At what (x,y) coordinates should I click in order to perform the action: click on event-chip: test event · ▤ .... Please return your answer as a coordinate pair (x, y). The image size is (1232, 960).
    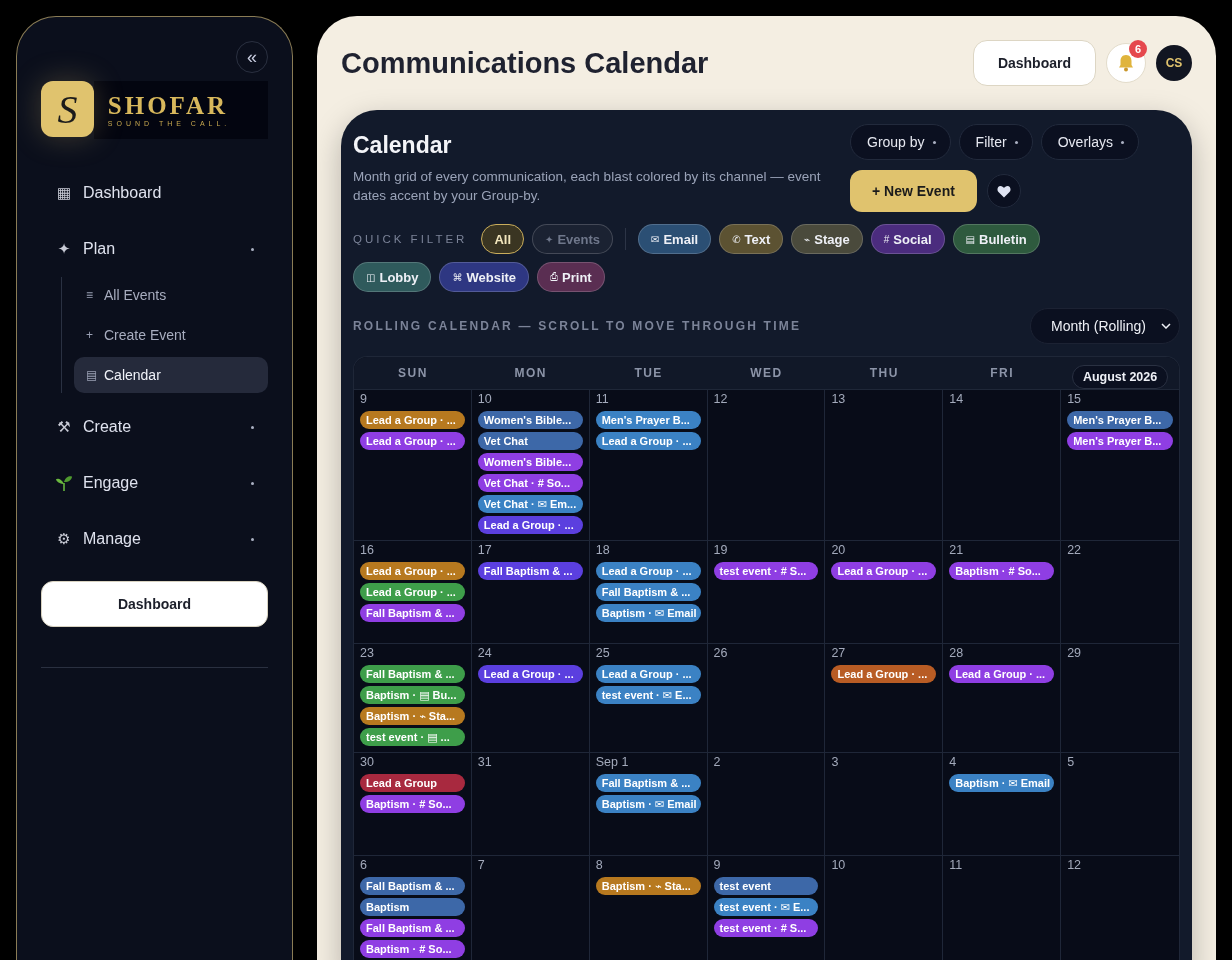
    Looking at the image, I should click on (412, 737).